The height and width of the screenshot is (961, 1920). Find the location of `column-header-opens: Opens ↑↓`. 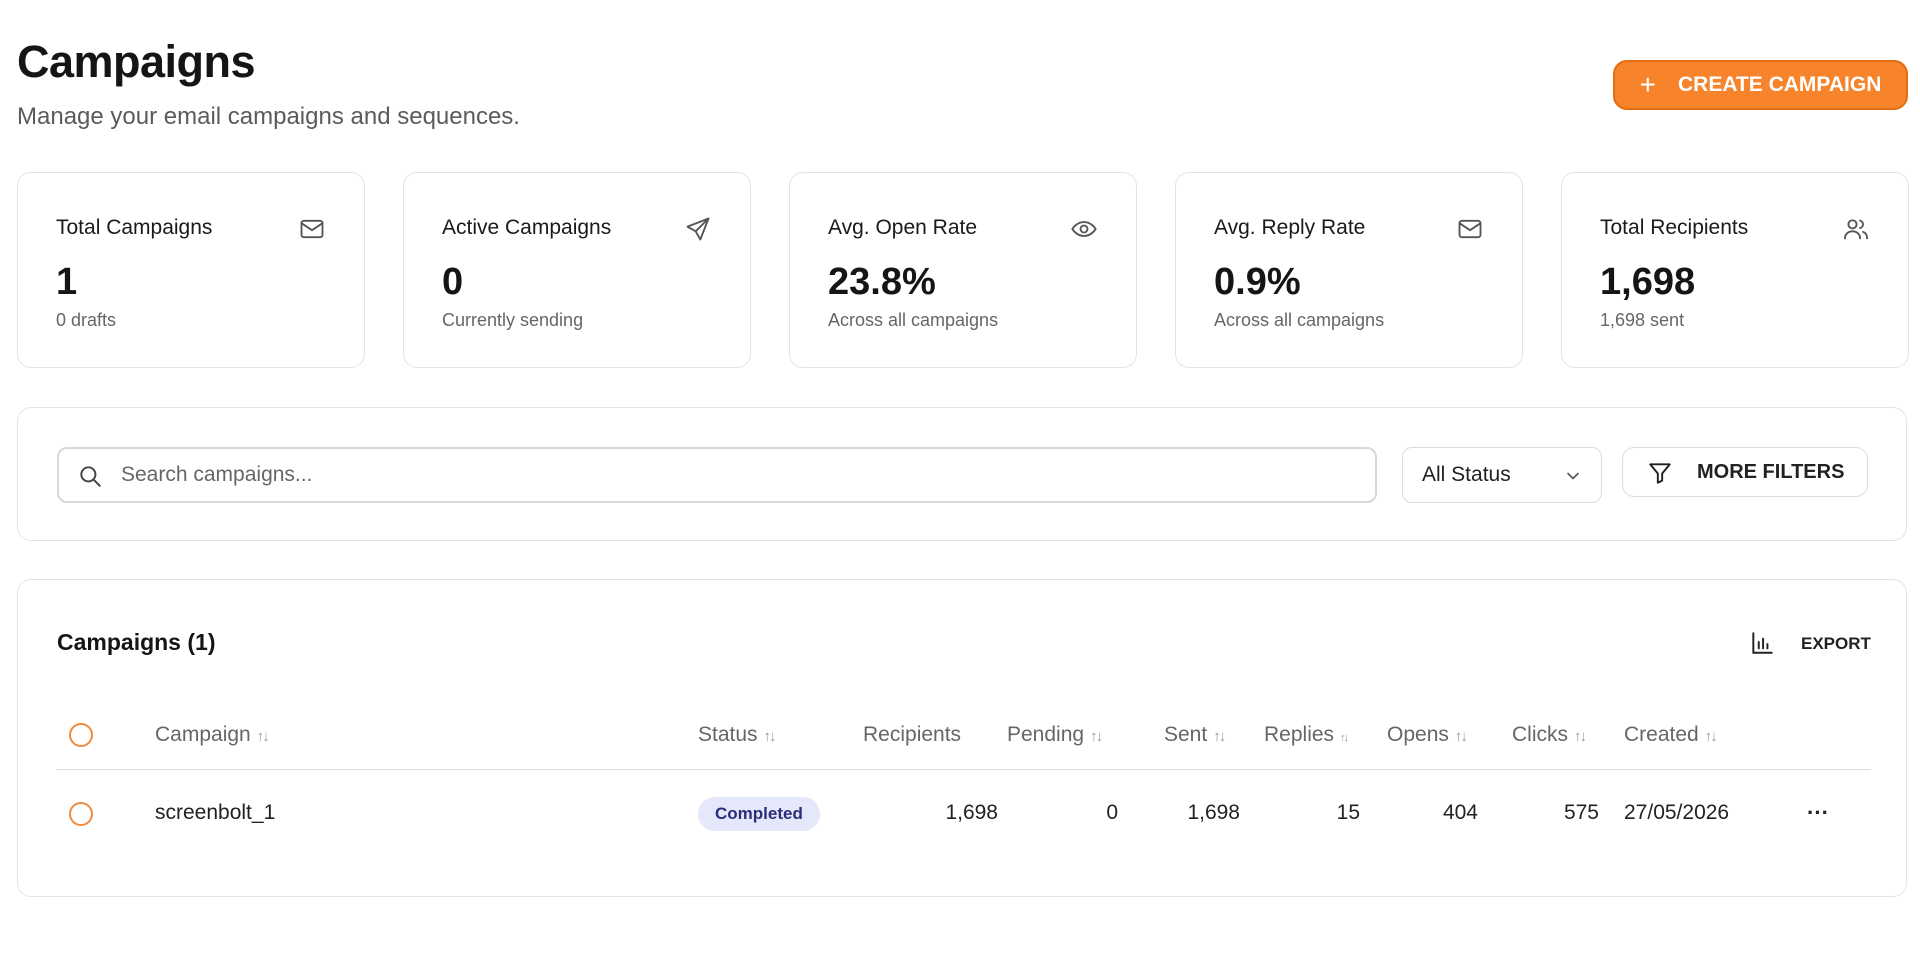

column-header-opens: Opens ↑↓ is located at coordinates (1427, 735).